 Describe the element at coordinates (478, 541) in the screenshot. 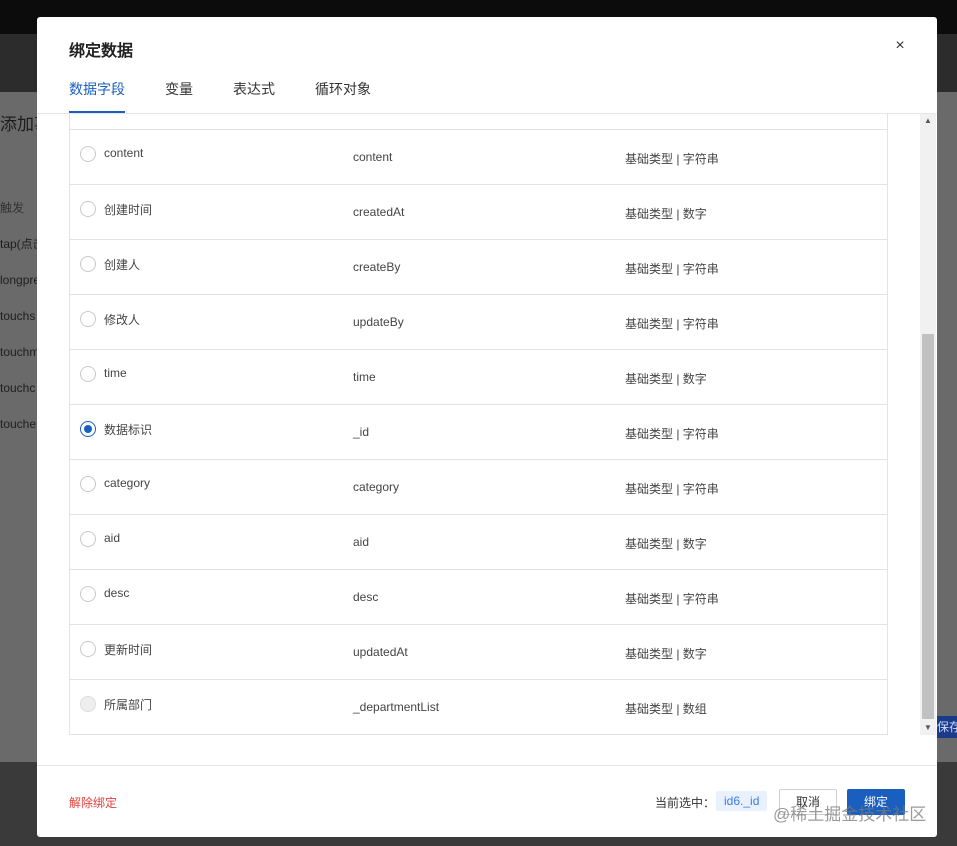

I see `table-row: aid aid 基础类型 | 数字` at that location.